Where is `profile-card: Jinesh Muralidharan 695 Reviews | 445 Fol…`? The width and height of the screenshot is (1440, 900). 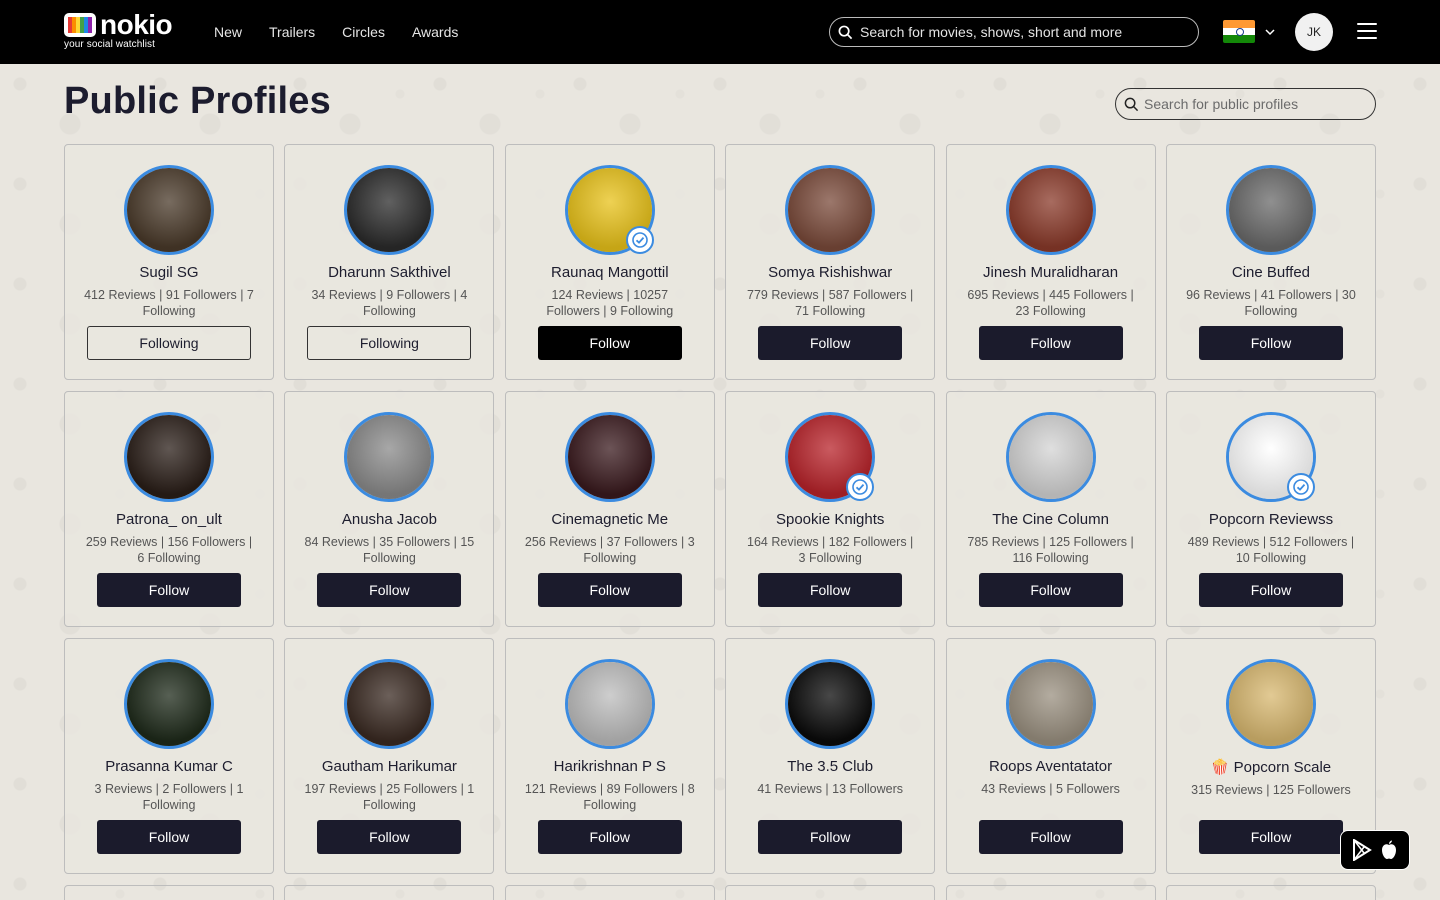 profile-card: Jinesh Muralidharan 695 Reviews | 445 Fol… is located at coordinates (1050, 262).